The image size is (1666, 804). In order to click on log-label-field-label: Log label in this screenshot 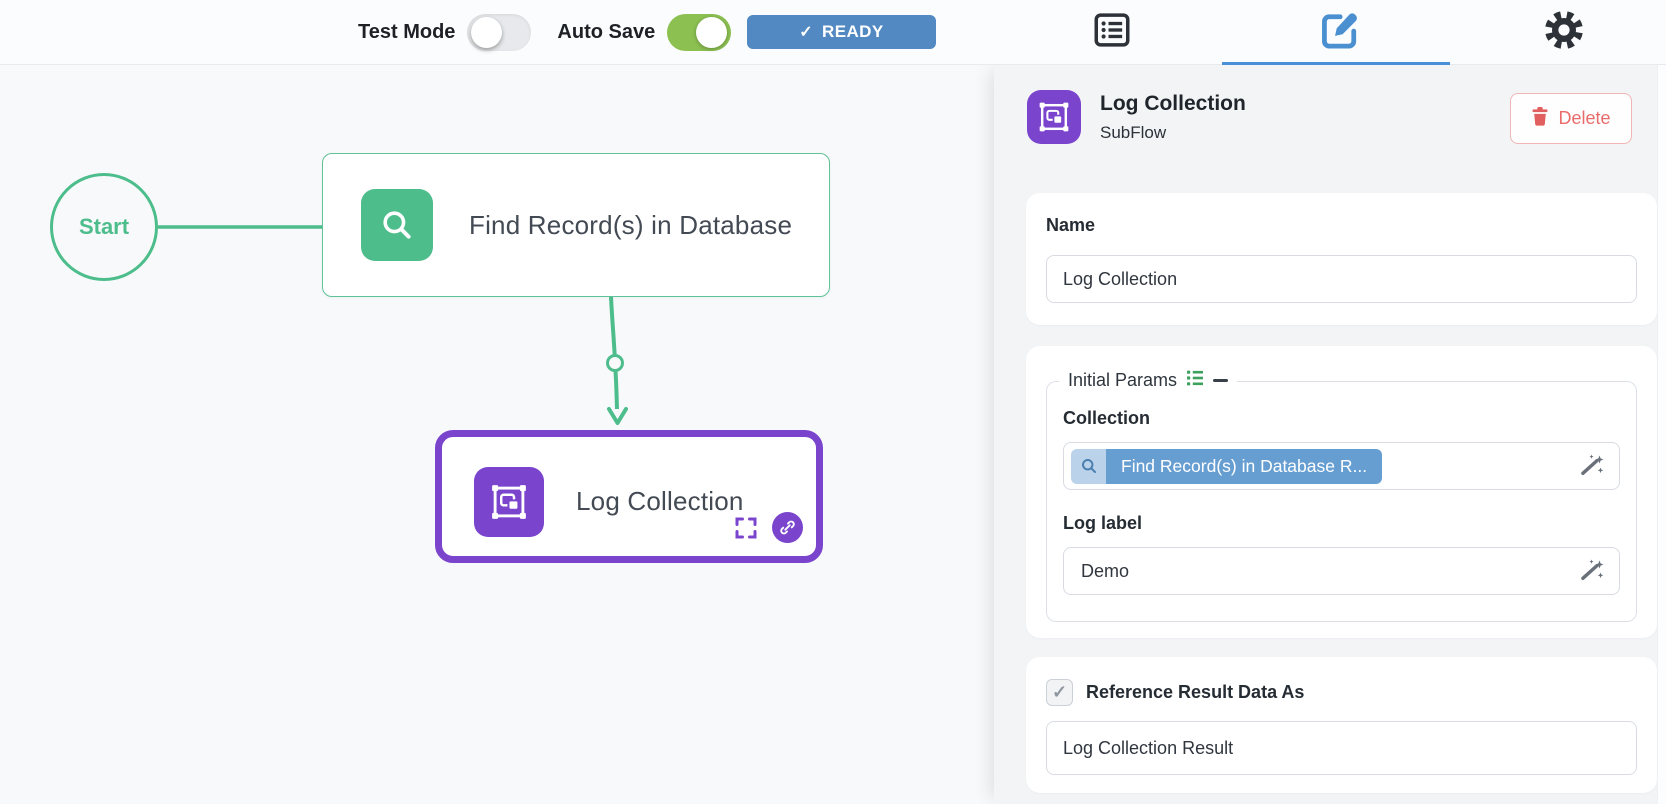, I will do `click(1103, 523)`.